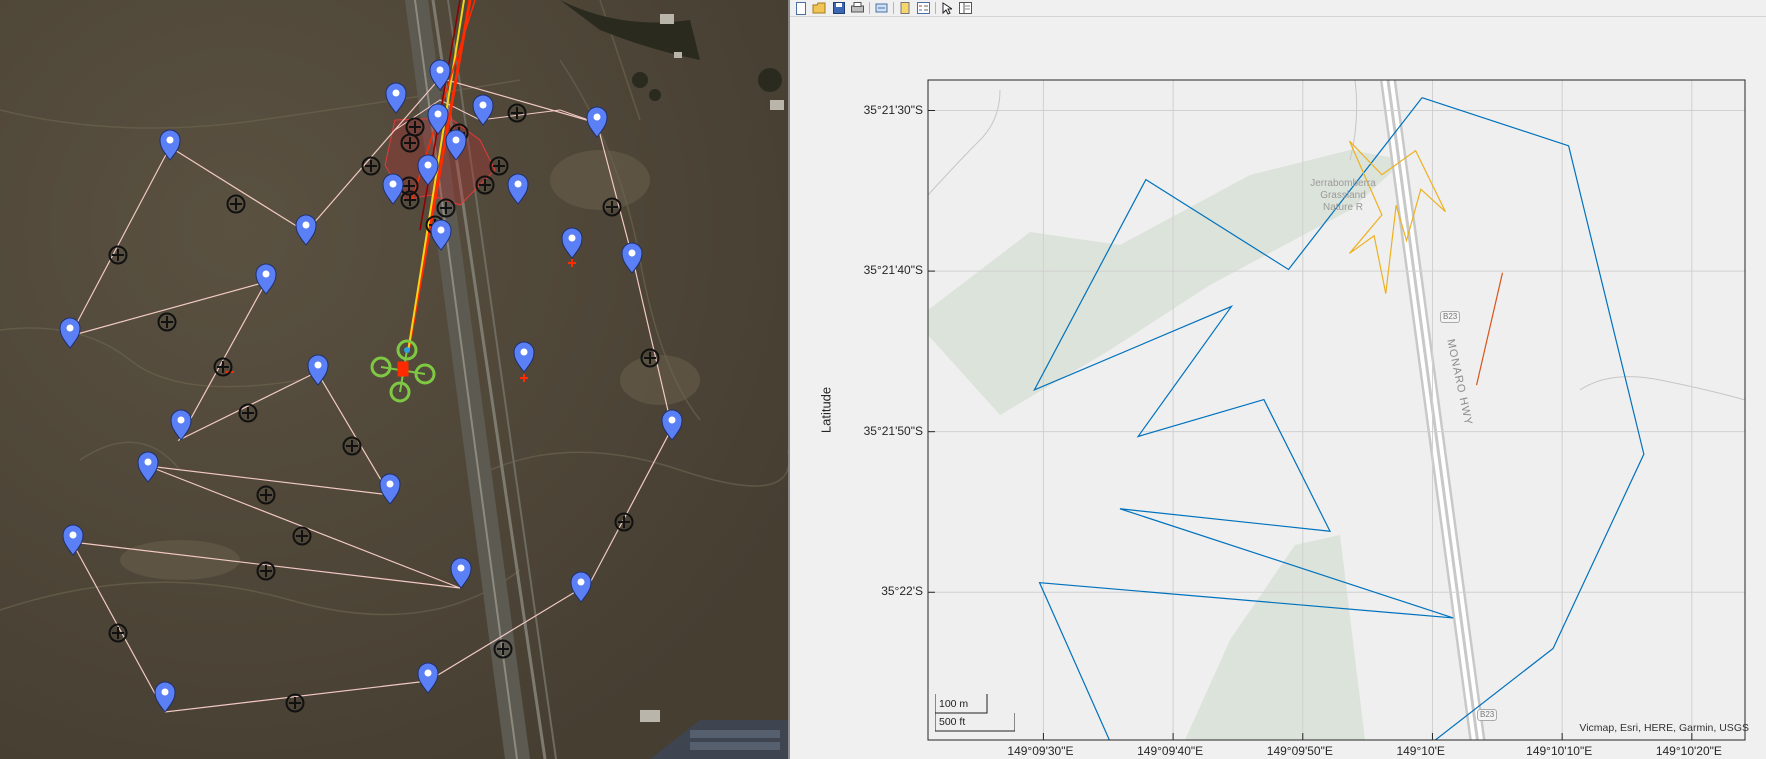 The image size is (1766, 759). Describe the element at coordinates (1342, 207) in the screenshot. I see `reserve-label-line: Nature R` at that location.